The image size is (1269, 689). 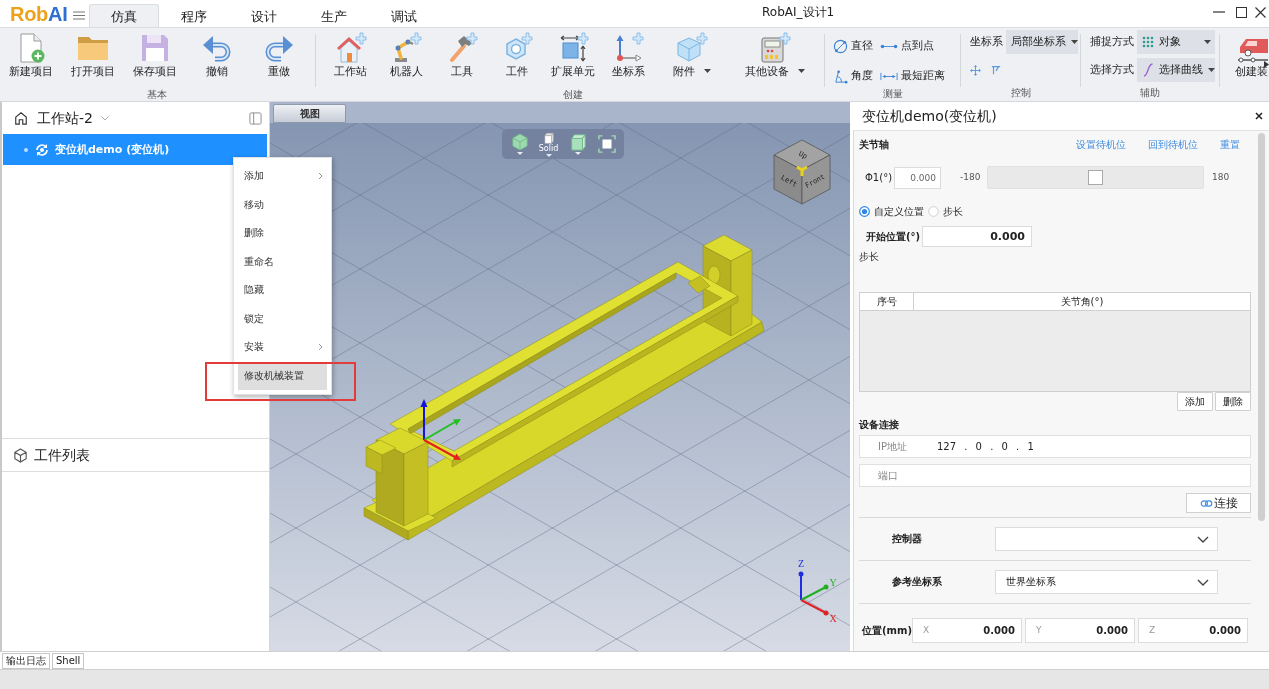 I want to click on radio-option: 自定义位置, so click(x=891, y=211).